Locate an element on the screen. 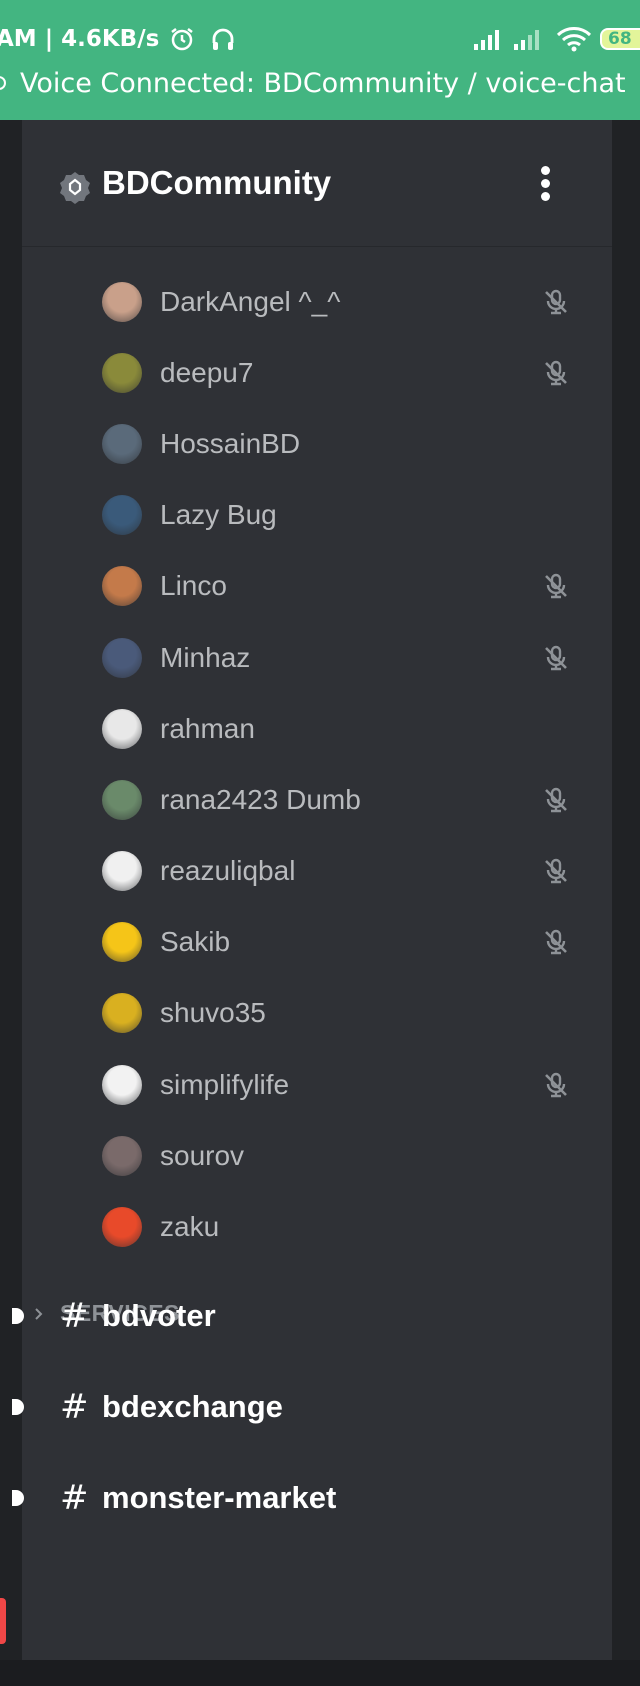 The image size is (640, 1686). wifi-icon is located at coordinates (574, 39).